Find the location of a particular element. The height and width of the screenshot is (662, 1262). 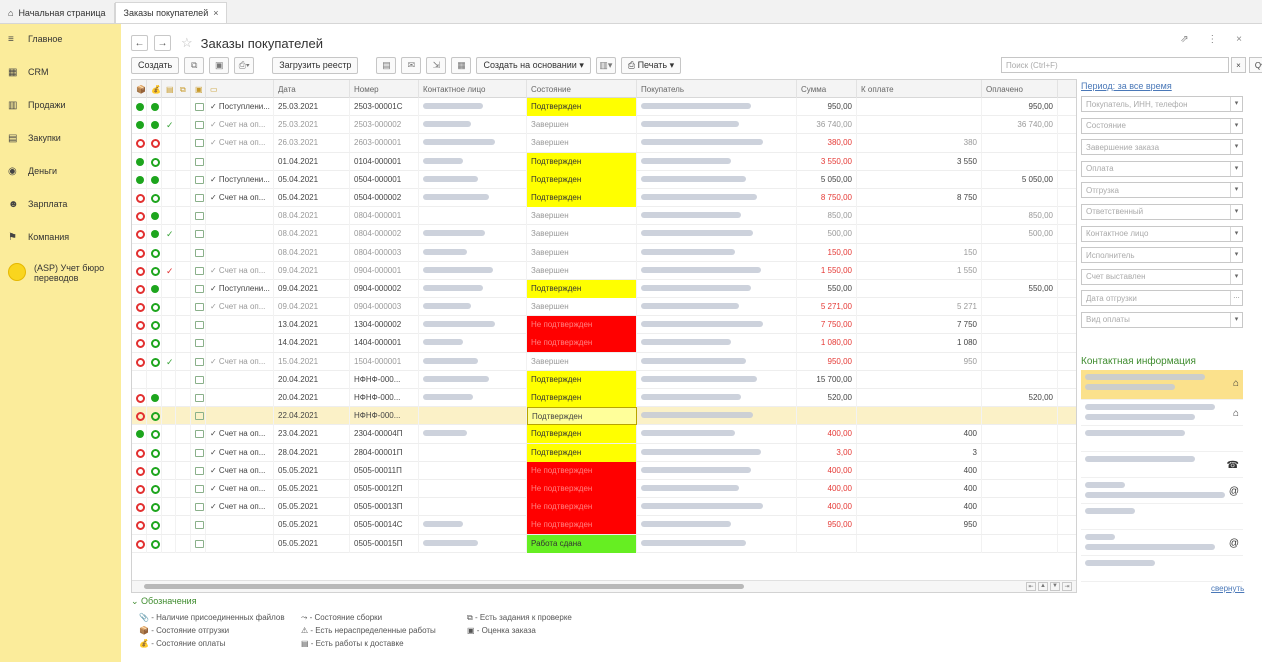

table-icon: ▦ is located at coordinates (461, 65).